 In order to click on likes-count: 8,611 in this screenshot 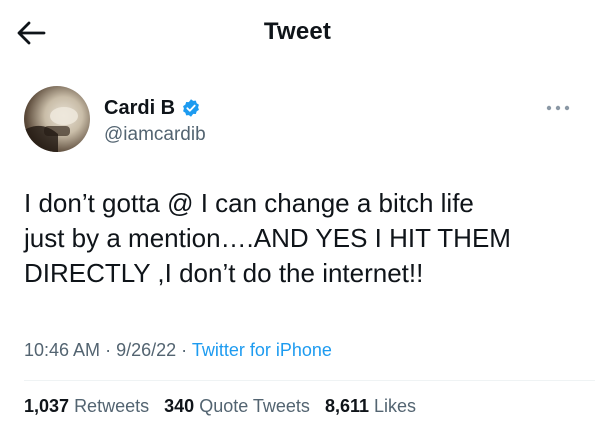, I will do `click(346, 406)`.